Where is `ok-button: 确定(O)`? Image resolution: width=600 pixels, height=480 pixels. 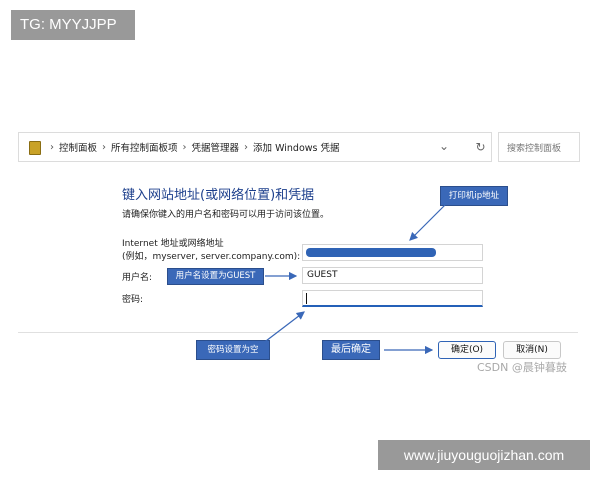 ok-button: 确定(O) is located at coordinates (467, 350).